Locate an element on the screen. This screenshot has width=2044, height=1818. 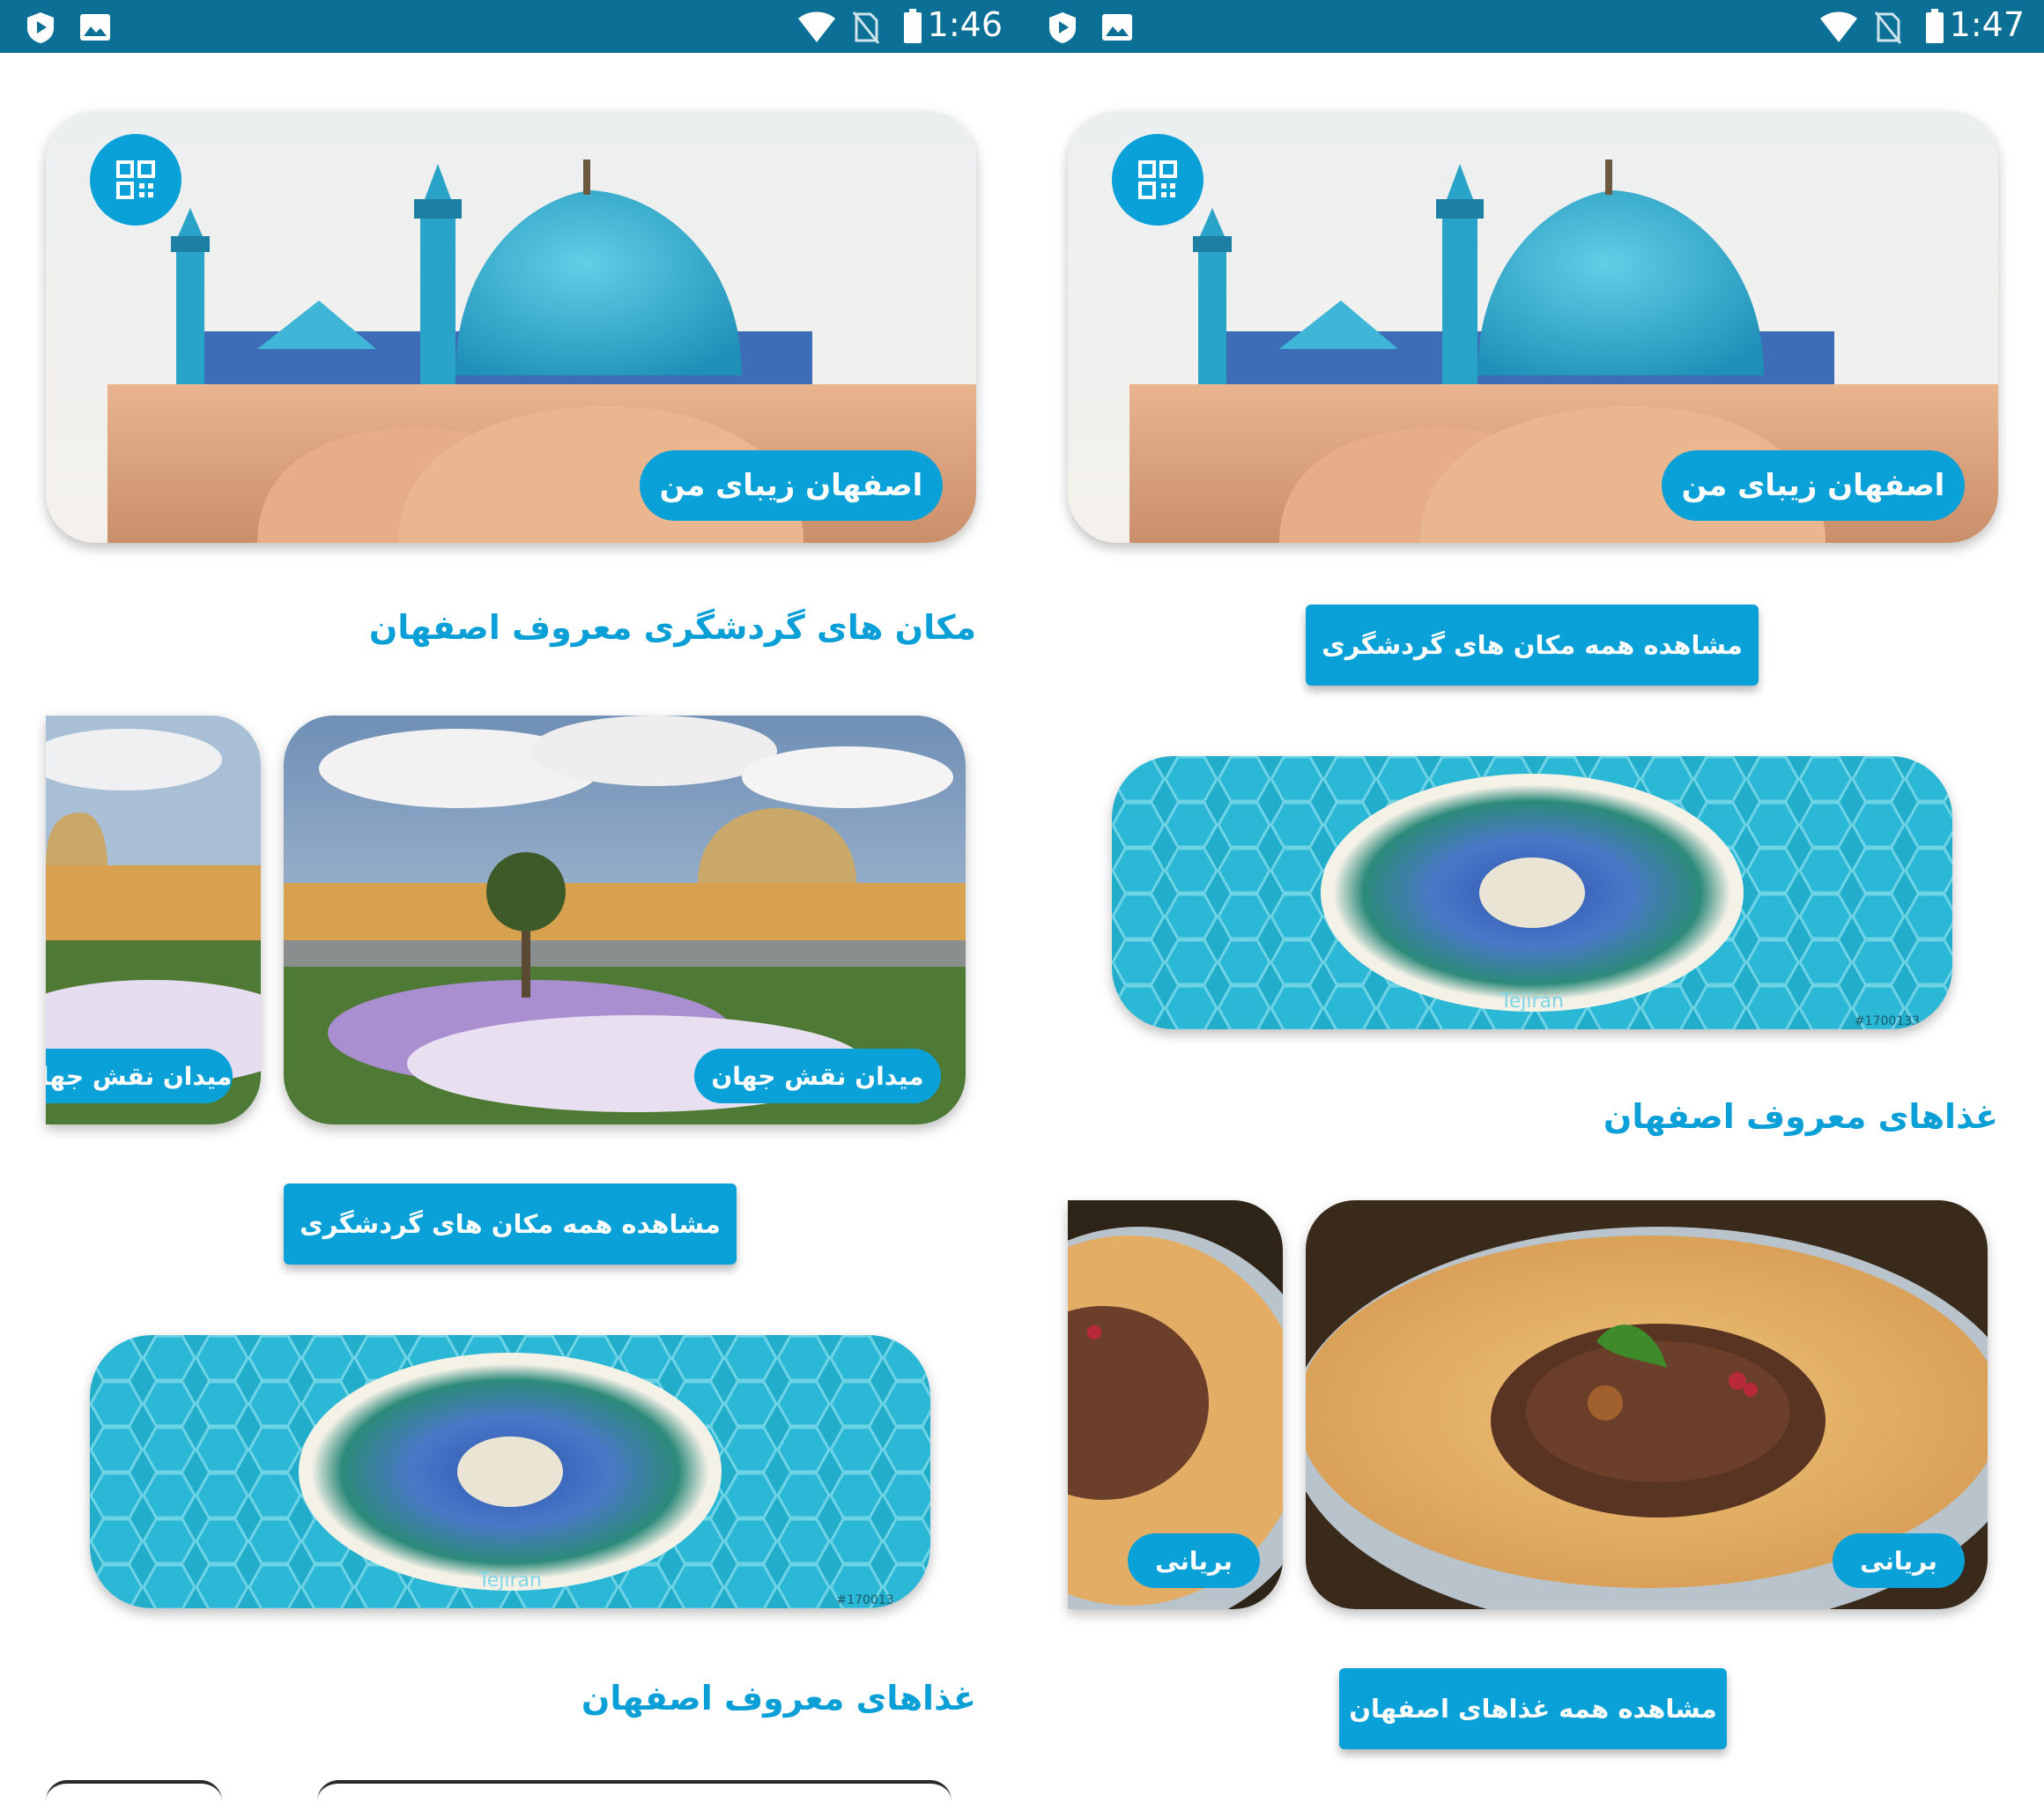
place-card-partial: میدان نقش جهان is located at coordinates (153, 920).